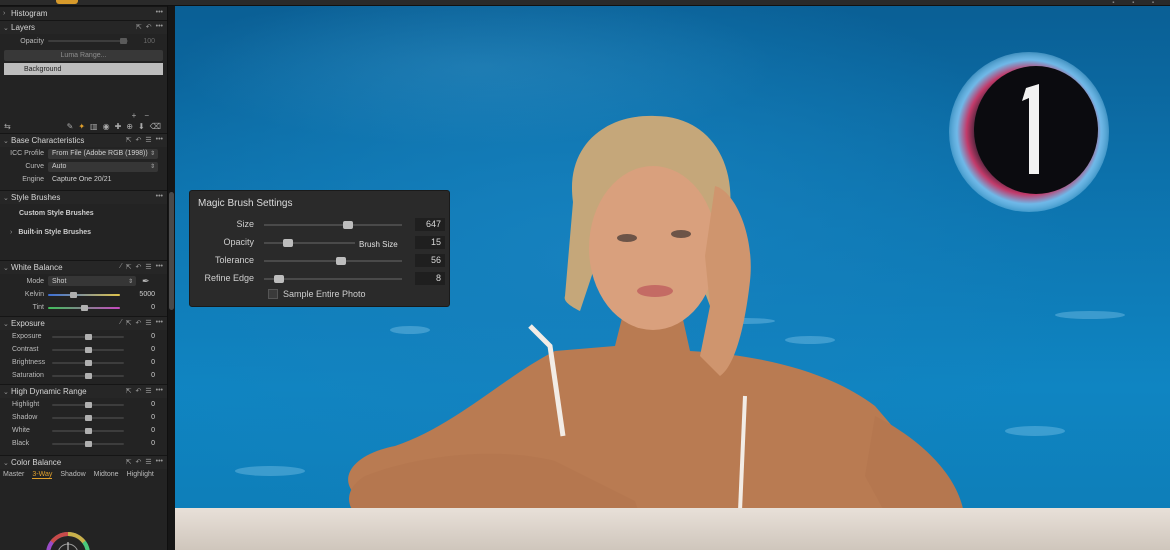 Image resolution: width=1170 pixels, height=550 pixels. What do you see at coordinates (88, 41) in the screenshot?
I see `layer-opacity-slider` at bounding box center [88, 41].